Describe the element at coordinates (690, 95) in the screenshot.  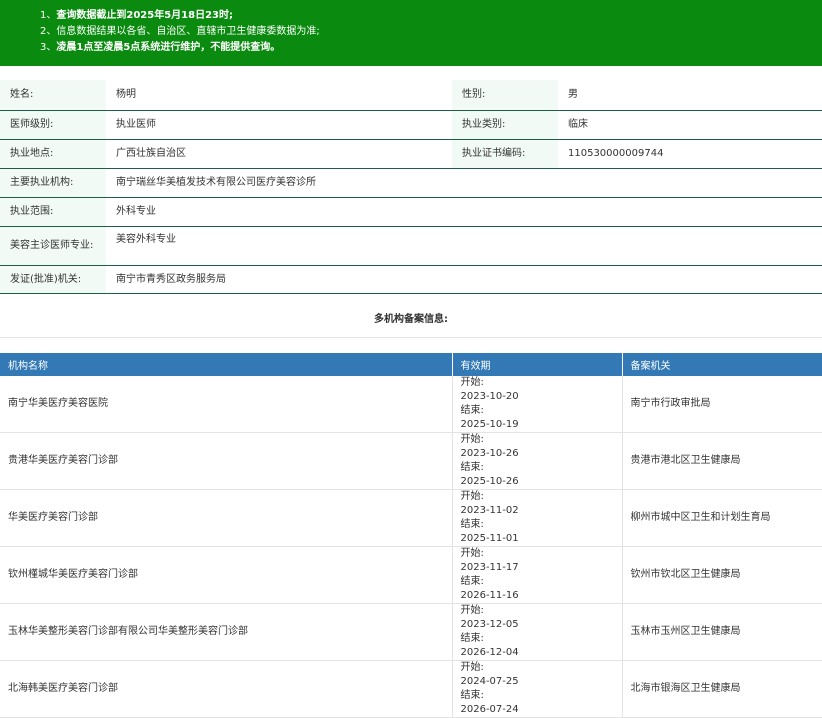
I see `gender-value: 男` at that location.